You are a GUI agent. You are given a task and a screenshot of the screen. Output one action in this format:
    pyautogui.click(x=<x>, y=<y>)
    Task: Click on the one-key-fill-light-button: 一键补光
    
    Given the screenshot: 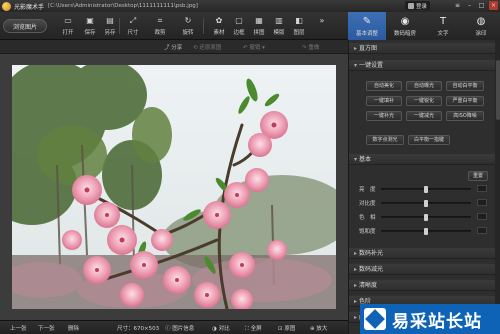 What is the action you would take?
    pyautogui.click(x=384, y=116)
    